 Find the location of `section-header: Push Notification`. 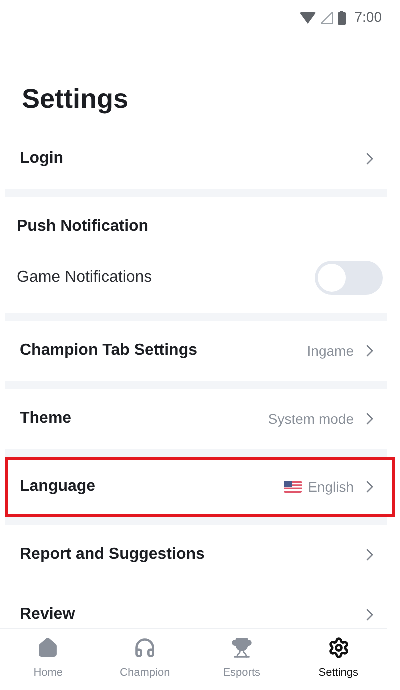

section-header: Push Notification is located at coordinates (83, 227).